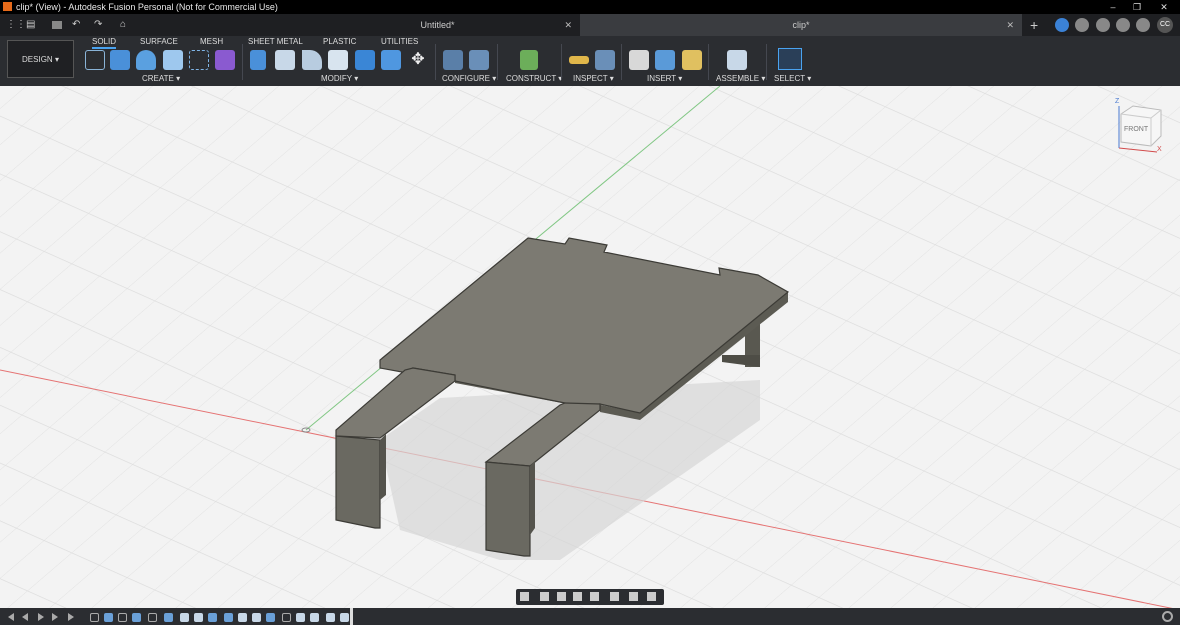 The width and height of the screenshot is (1180, 625). Describe the element at coordinates (391, 60) in the screenshot. I see `split-body-icon` at that location.